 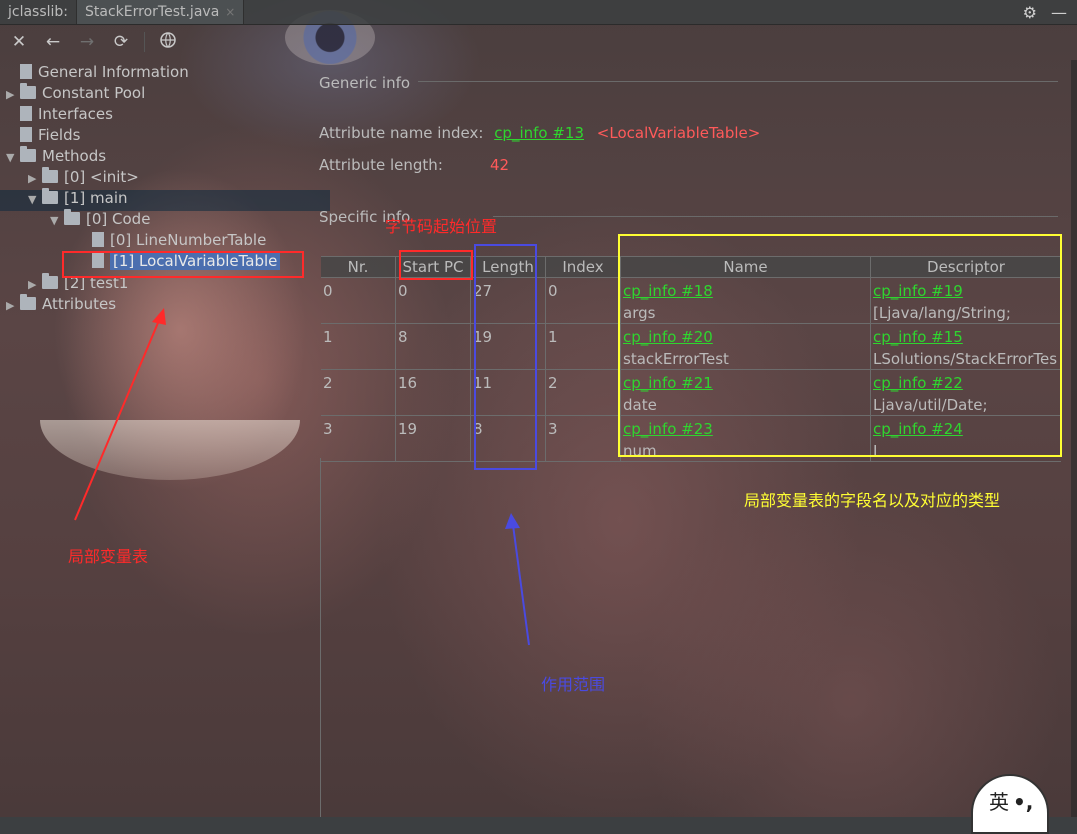 What do you see at coordinates (365, 83) in the screenshot?
I see `generic-info-title: Generic info` at bounding box center [365, 83].